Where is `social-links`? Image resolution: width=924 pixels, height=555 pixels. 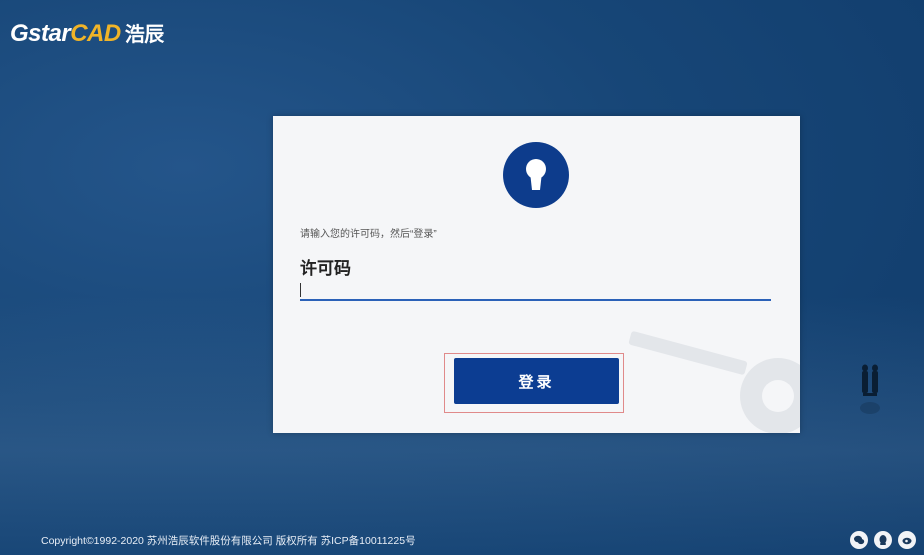 social-links is located at coordinates (883, 540).